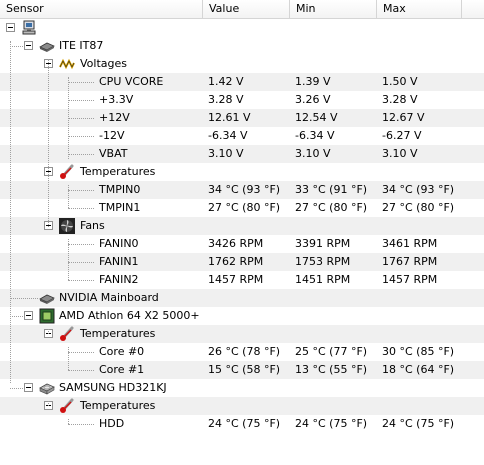 The height and width of the screenshot is (465, 484). Describe the element at coordinates (109, 297) in the screenshot. I see `device-label: NVIDIA Mainboard` at that location.